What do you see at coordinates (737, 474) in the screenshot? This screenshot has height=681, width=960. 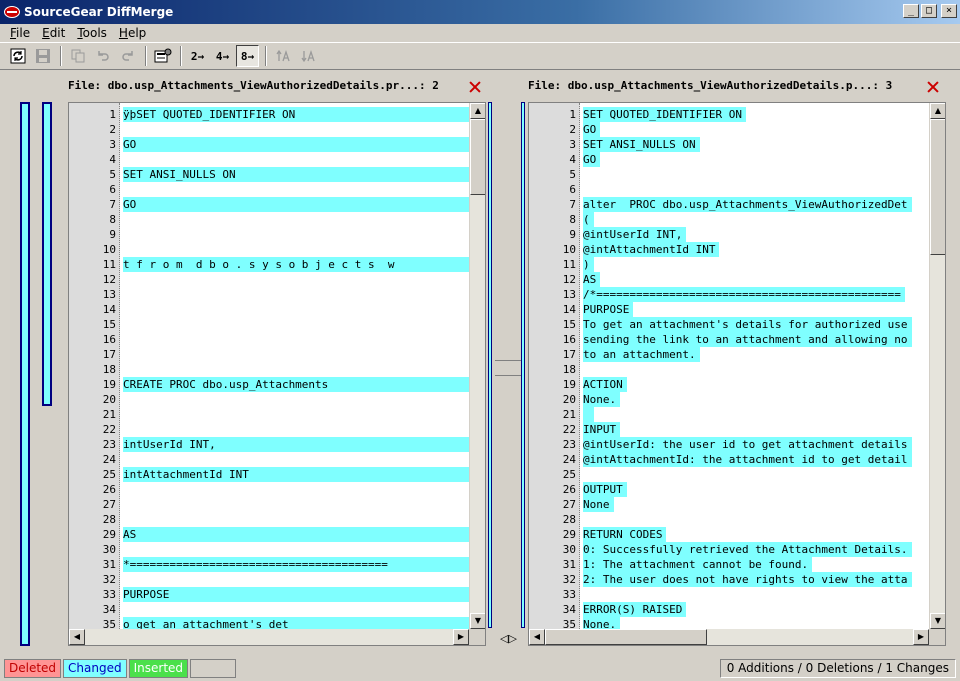 I see `diff-line: 25` at bounding box center [737, 474].